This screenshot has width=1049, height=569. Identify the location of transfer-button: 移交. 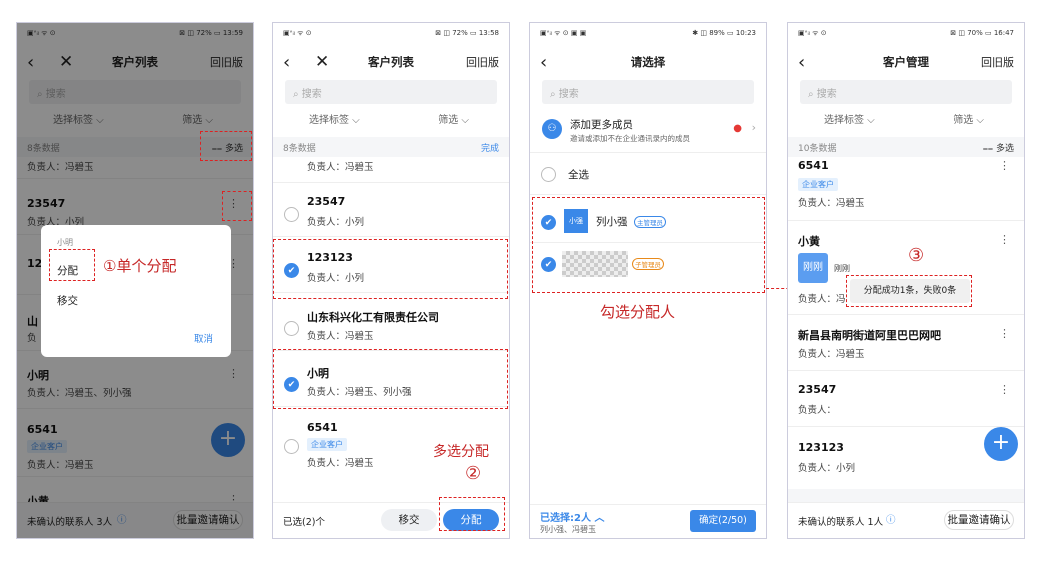
(409, 520).